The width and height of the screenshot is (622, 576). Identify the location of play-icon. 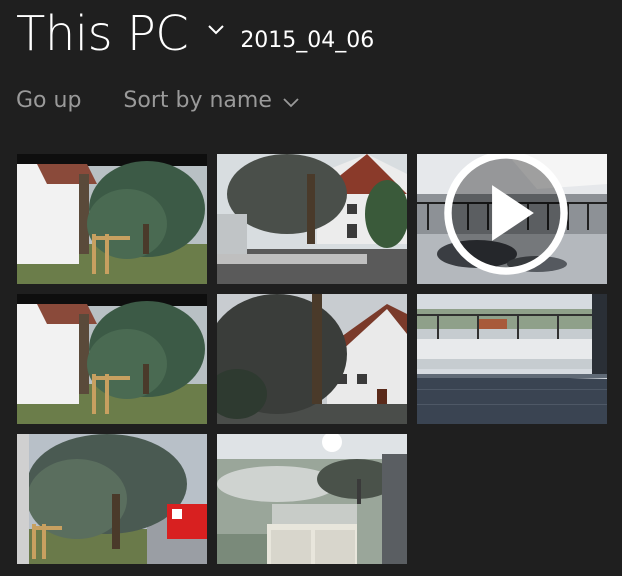
(506, 214).